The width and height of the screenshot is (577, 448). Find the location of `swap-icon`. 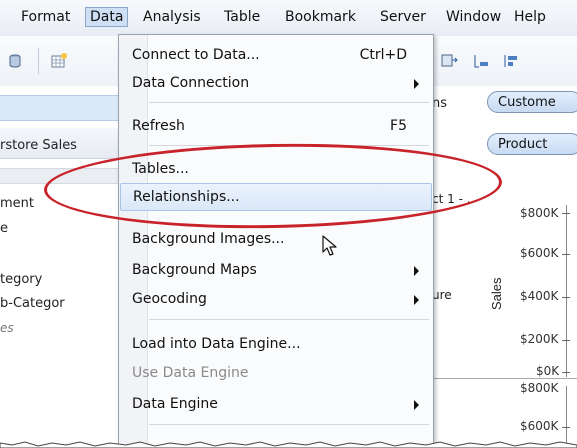

swap-icon is located at coordinates (449, 61).